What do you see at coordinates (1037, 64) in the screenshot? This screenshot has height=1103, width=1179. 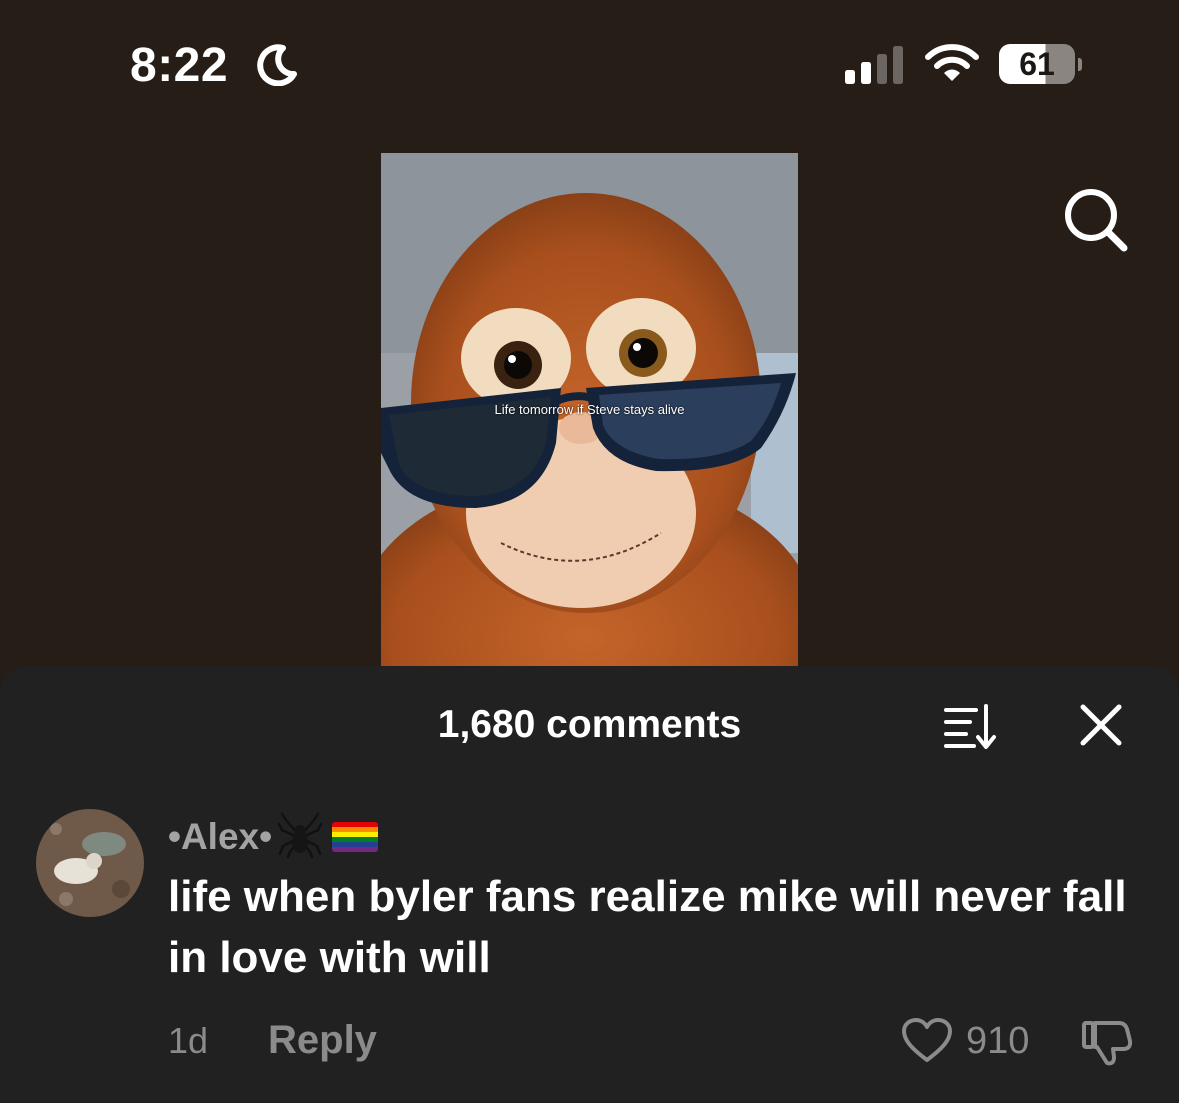 I see `battery-indicator: 61` at bounding box center [1037, 64].